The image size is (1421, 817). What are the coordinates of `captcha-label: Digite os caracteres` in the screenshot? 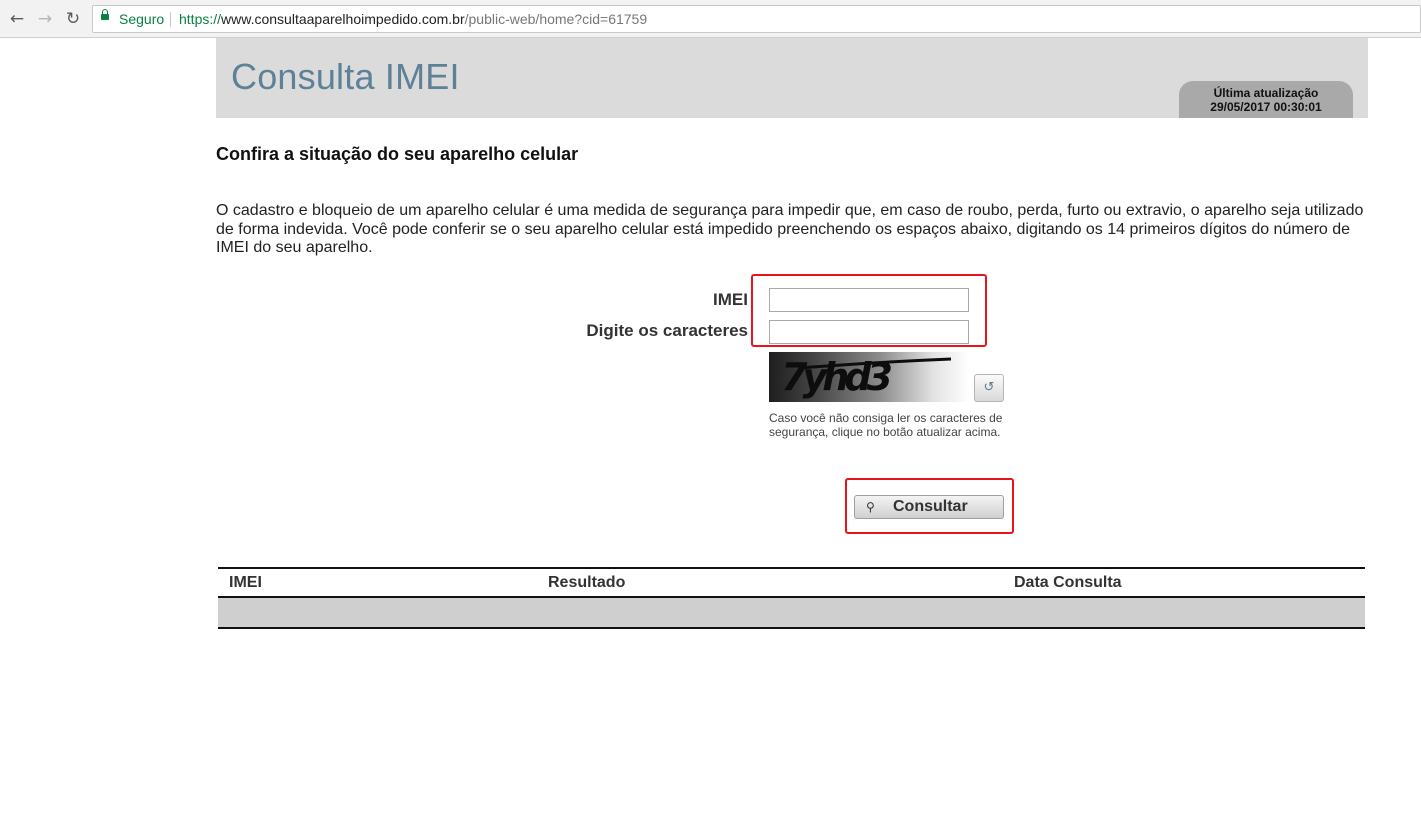 It's located at (667, 330).